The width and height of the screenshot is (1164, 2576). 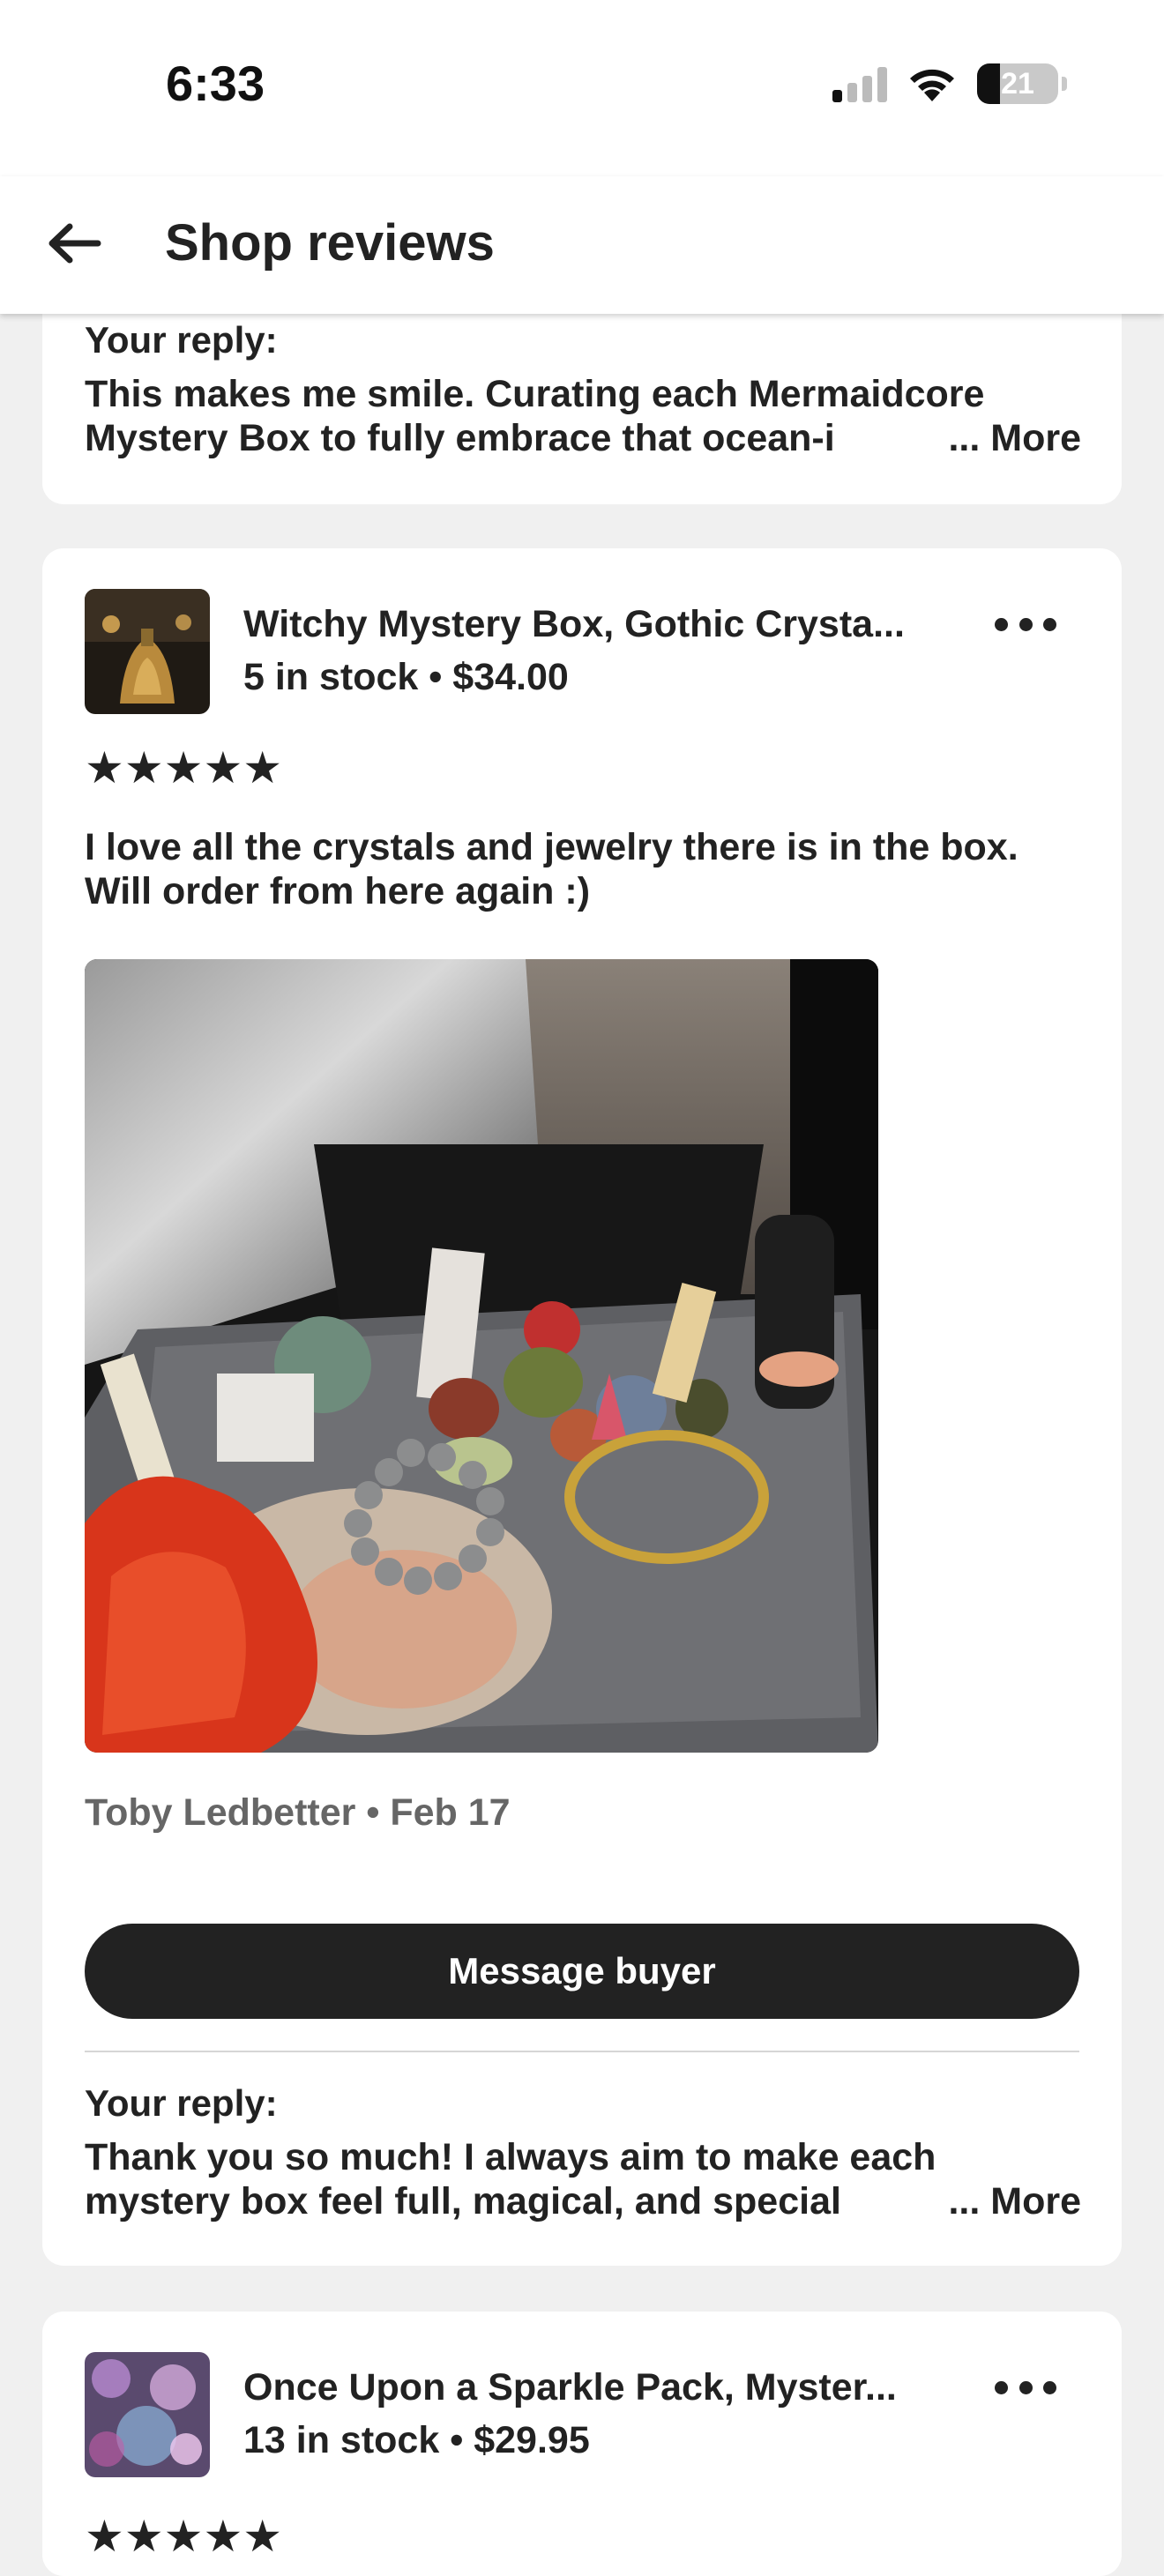 What do you see at coordinates (416, 2440) in the screenshot?
I see `listing-stock-price: 13 in stock • $29.95` at bounding box center [416, 2440].